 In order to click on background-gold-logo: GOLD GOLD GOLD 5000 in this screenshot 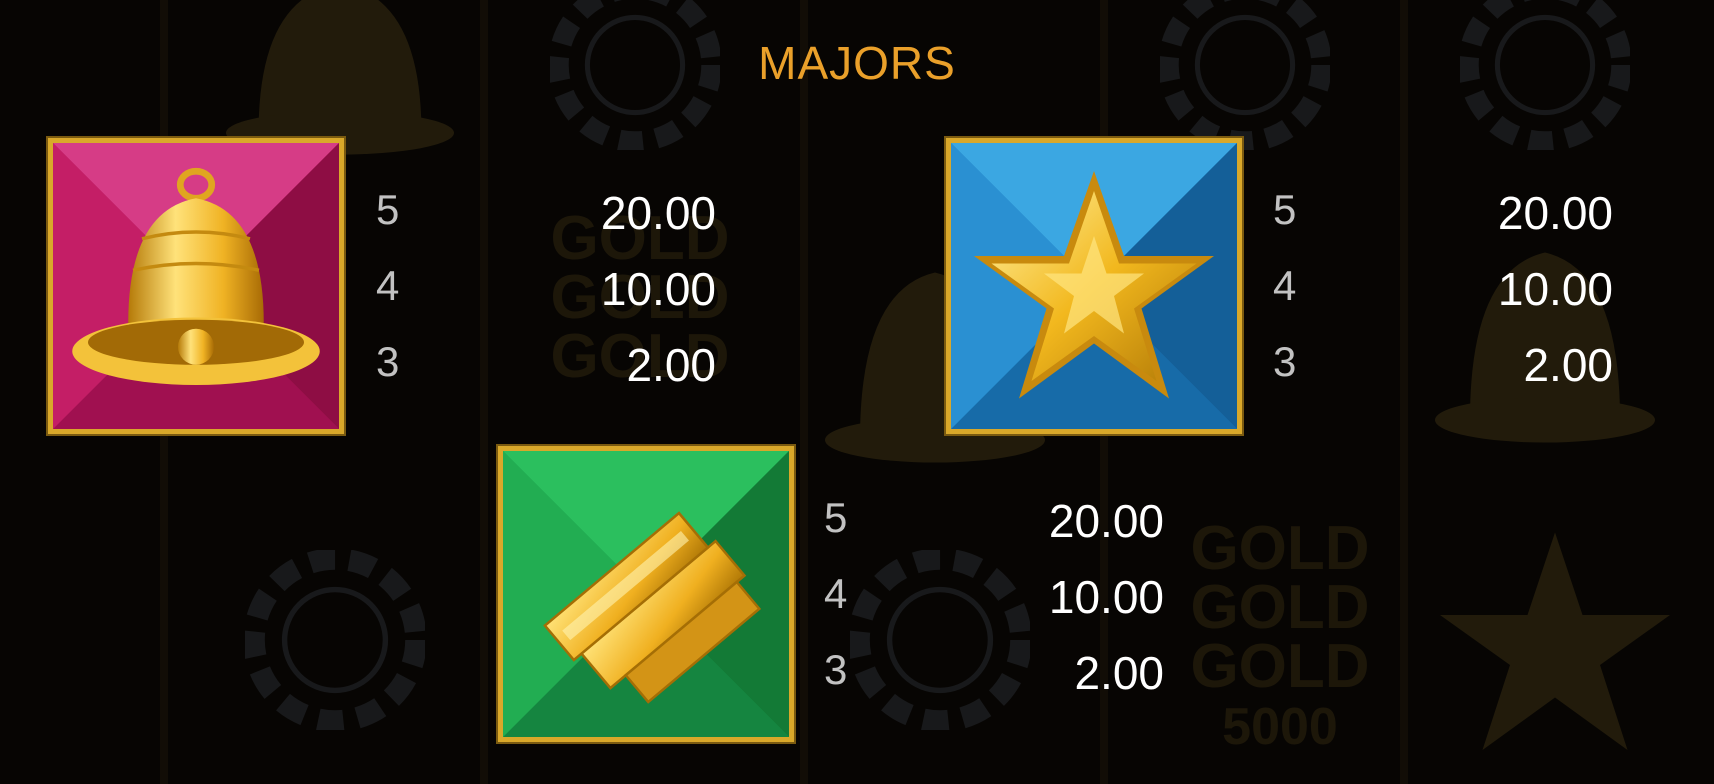, I will do `click(1280, 635)`.